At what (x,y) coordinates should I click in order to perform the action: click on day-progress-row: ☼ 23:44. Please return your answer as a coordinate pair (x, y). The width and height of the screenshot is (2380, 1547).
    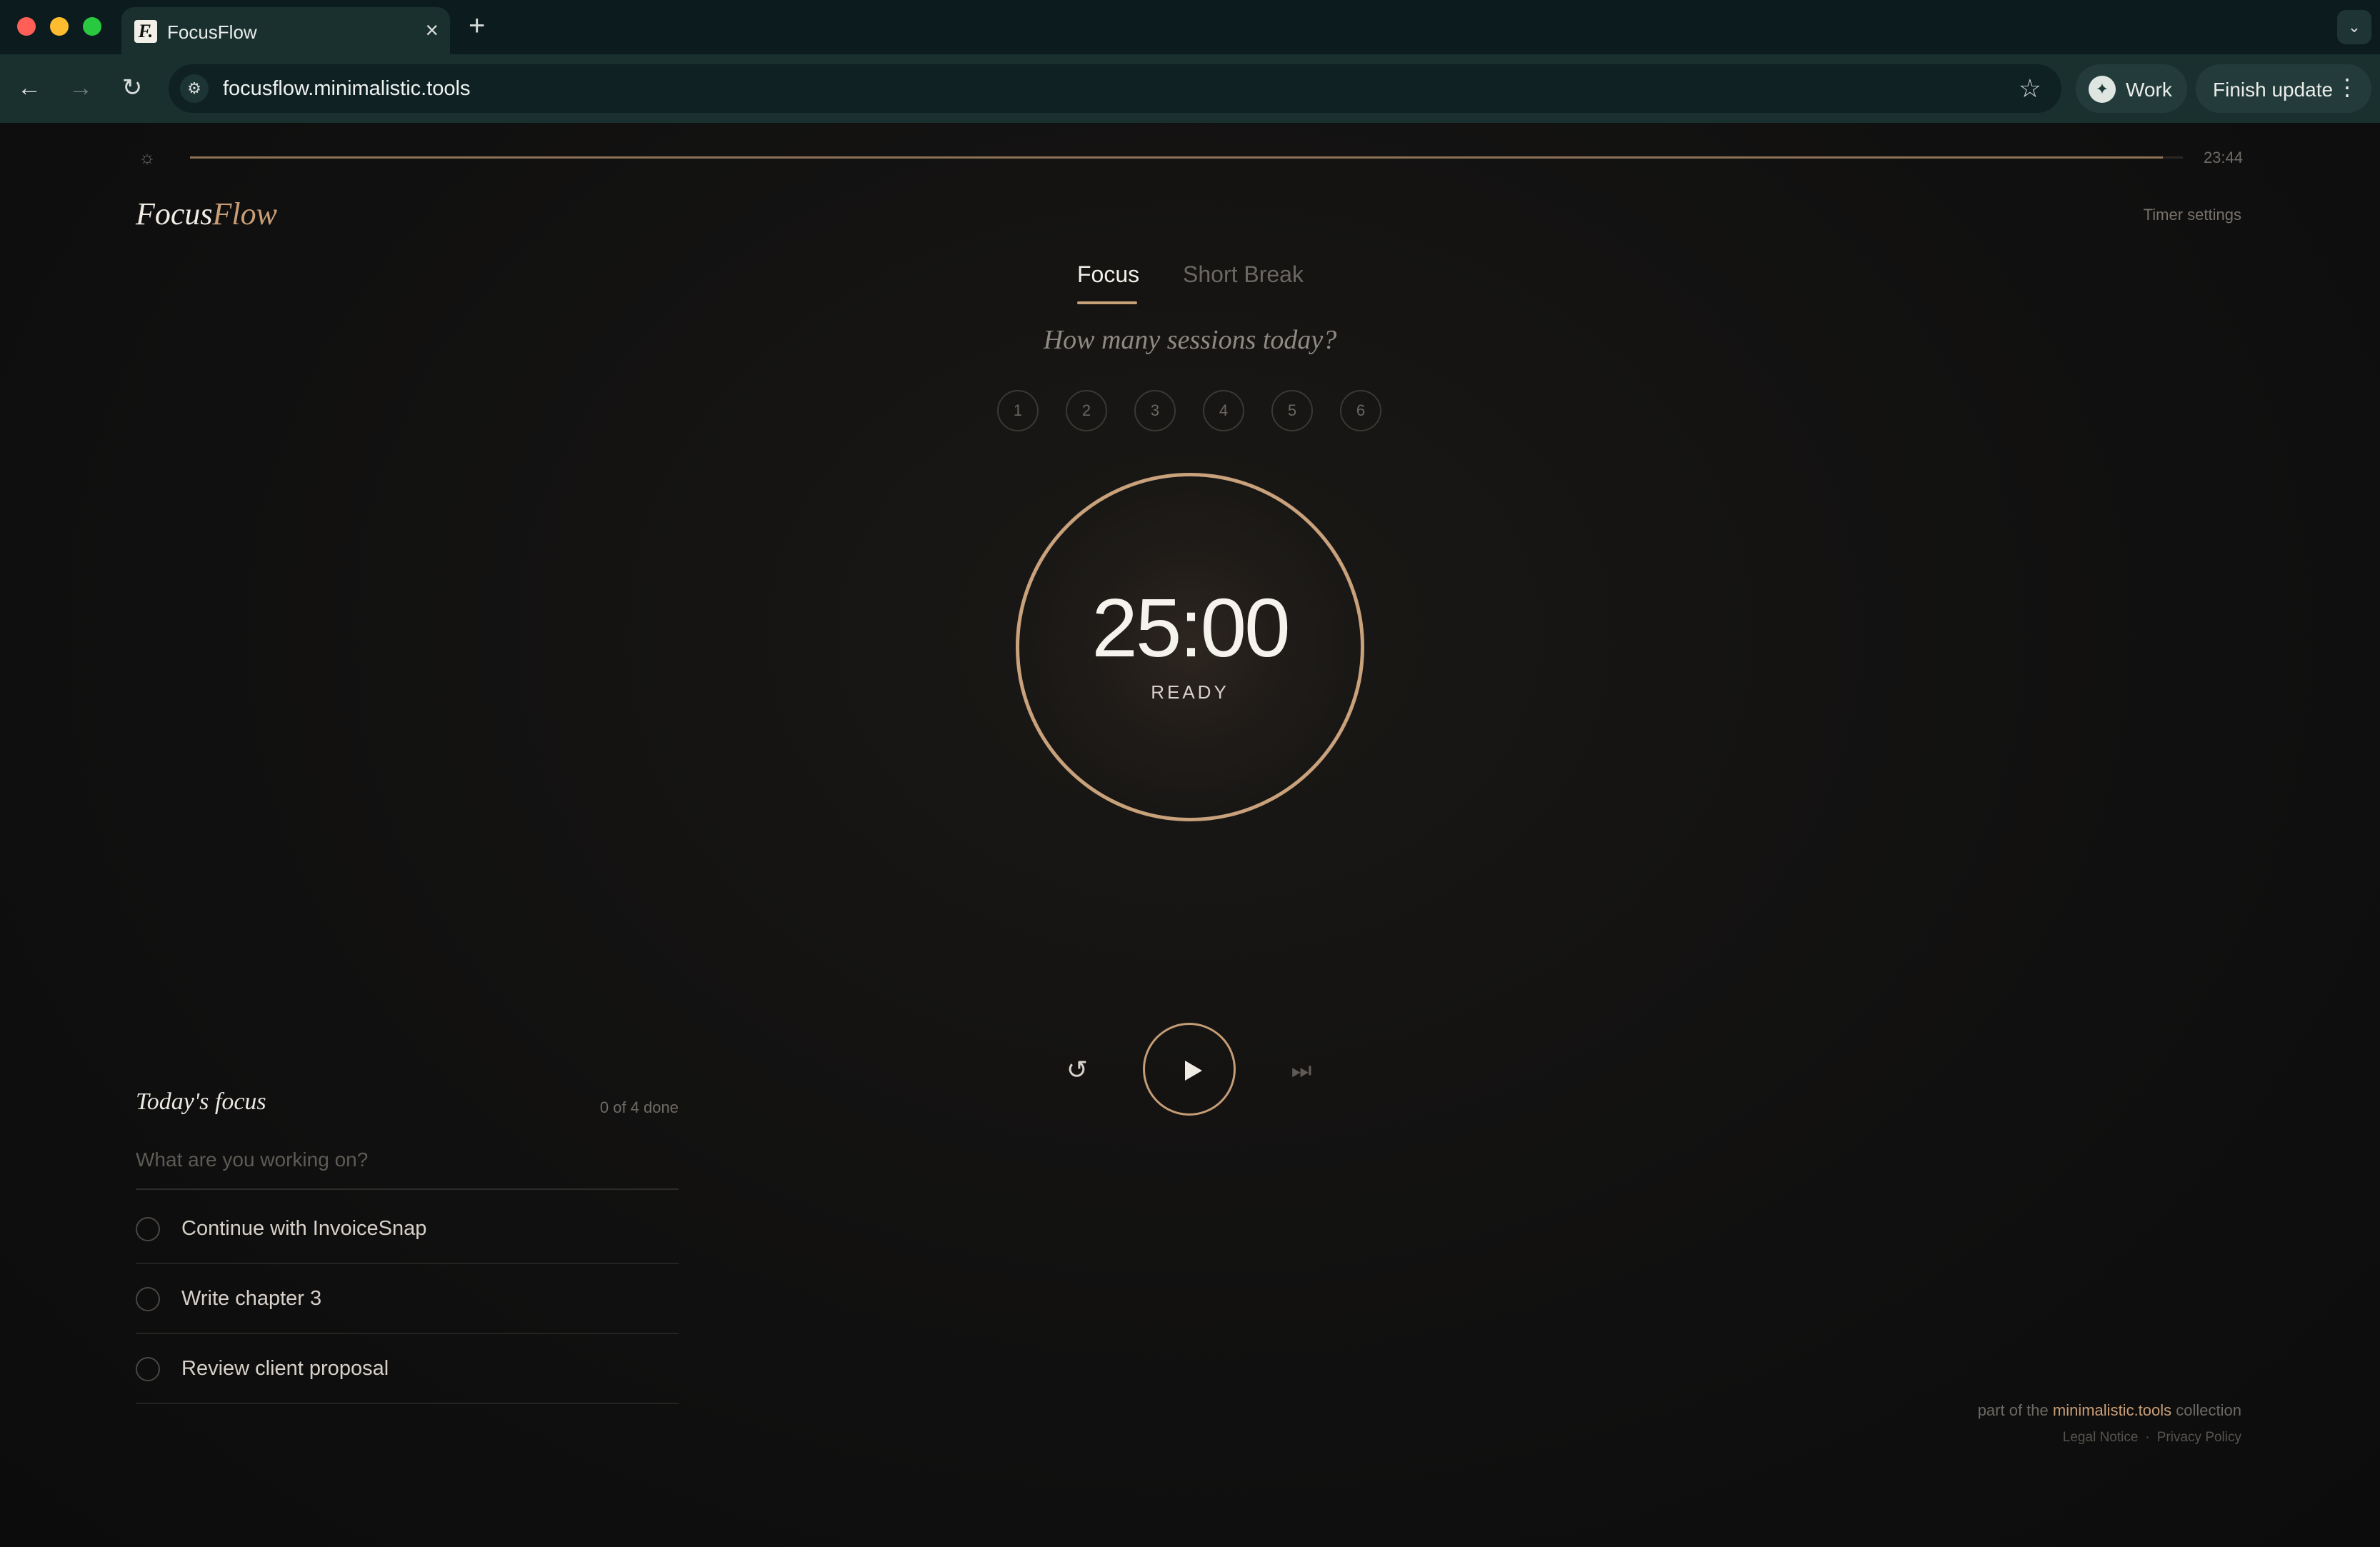
    Looking at the image, I should click on (1189, 157).